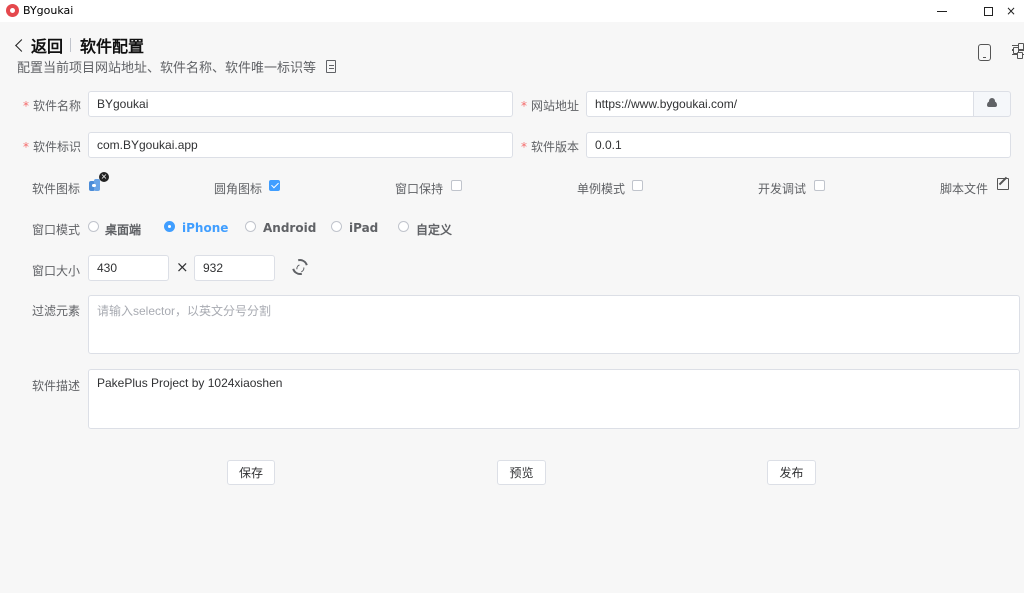 The width and height of the screenshot is (1024, 593). What do you see at coordinates (205, 228) in the screenshot?
I see `radio-iphone-label: iPhone` at bounding box center [205, 228].